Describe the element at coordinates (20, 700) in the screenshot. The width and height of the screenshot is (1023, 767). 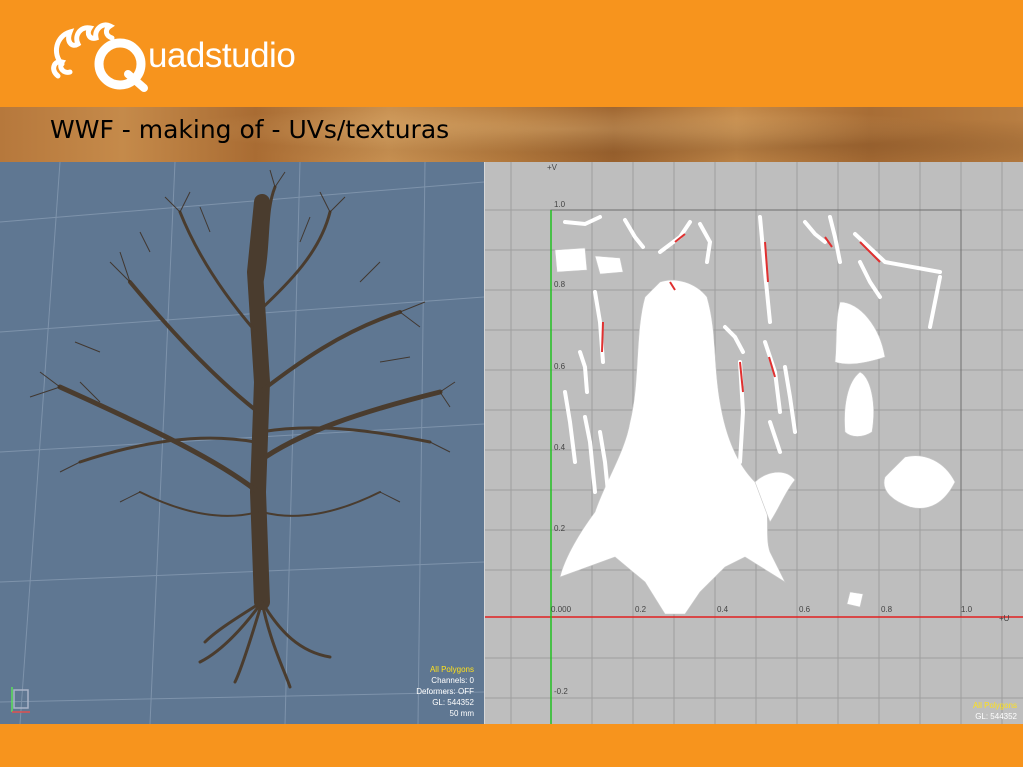
I see `axis-gizmo-icon` at that location.